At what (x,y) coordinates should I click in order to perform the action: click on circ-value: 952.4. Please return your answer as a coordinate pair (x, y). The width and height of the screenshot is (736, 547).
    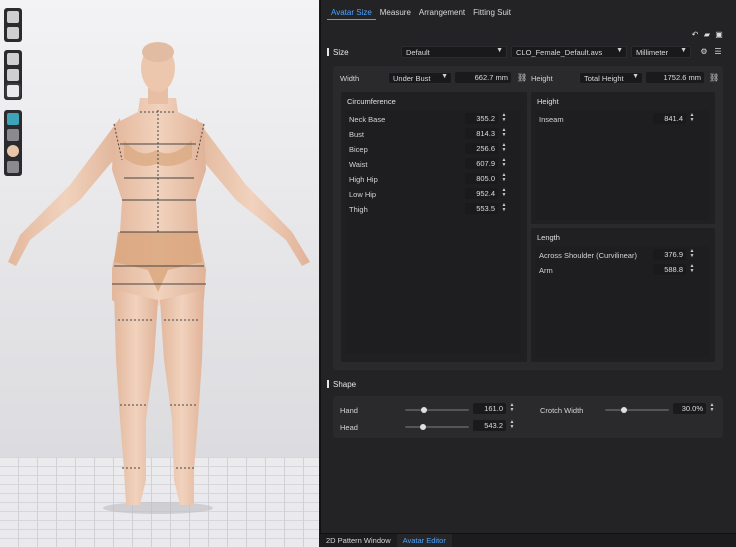
    Looking at the image, I should click on (481, 193).